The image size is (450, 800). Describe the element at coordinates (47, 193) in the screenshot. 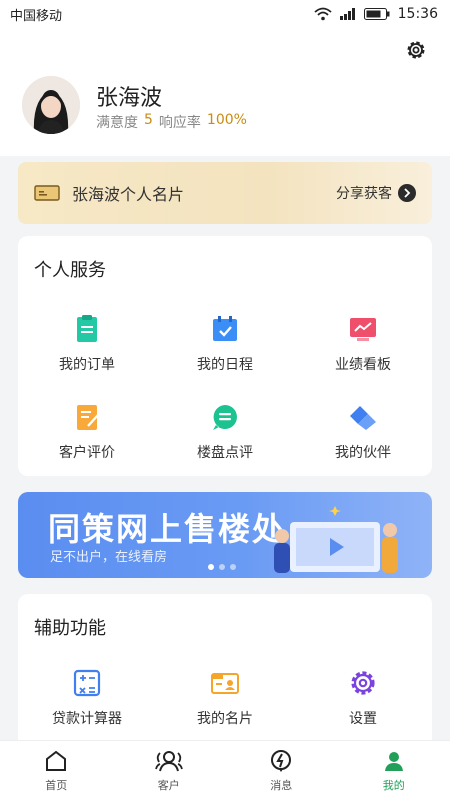

I see `card-icon` at that location.